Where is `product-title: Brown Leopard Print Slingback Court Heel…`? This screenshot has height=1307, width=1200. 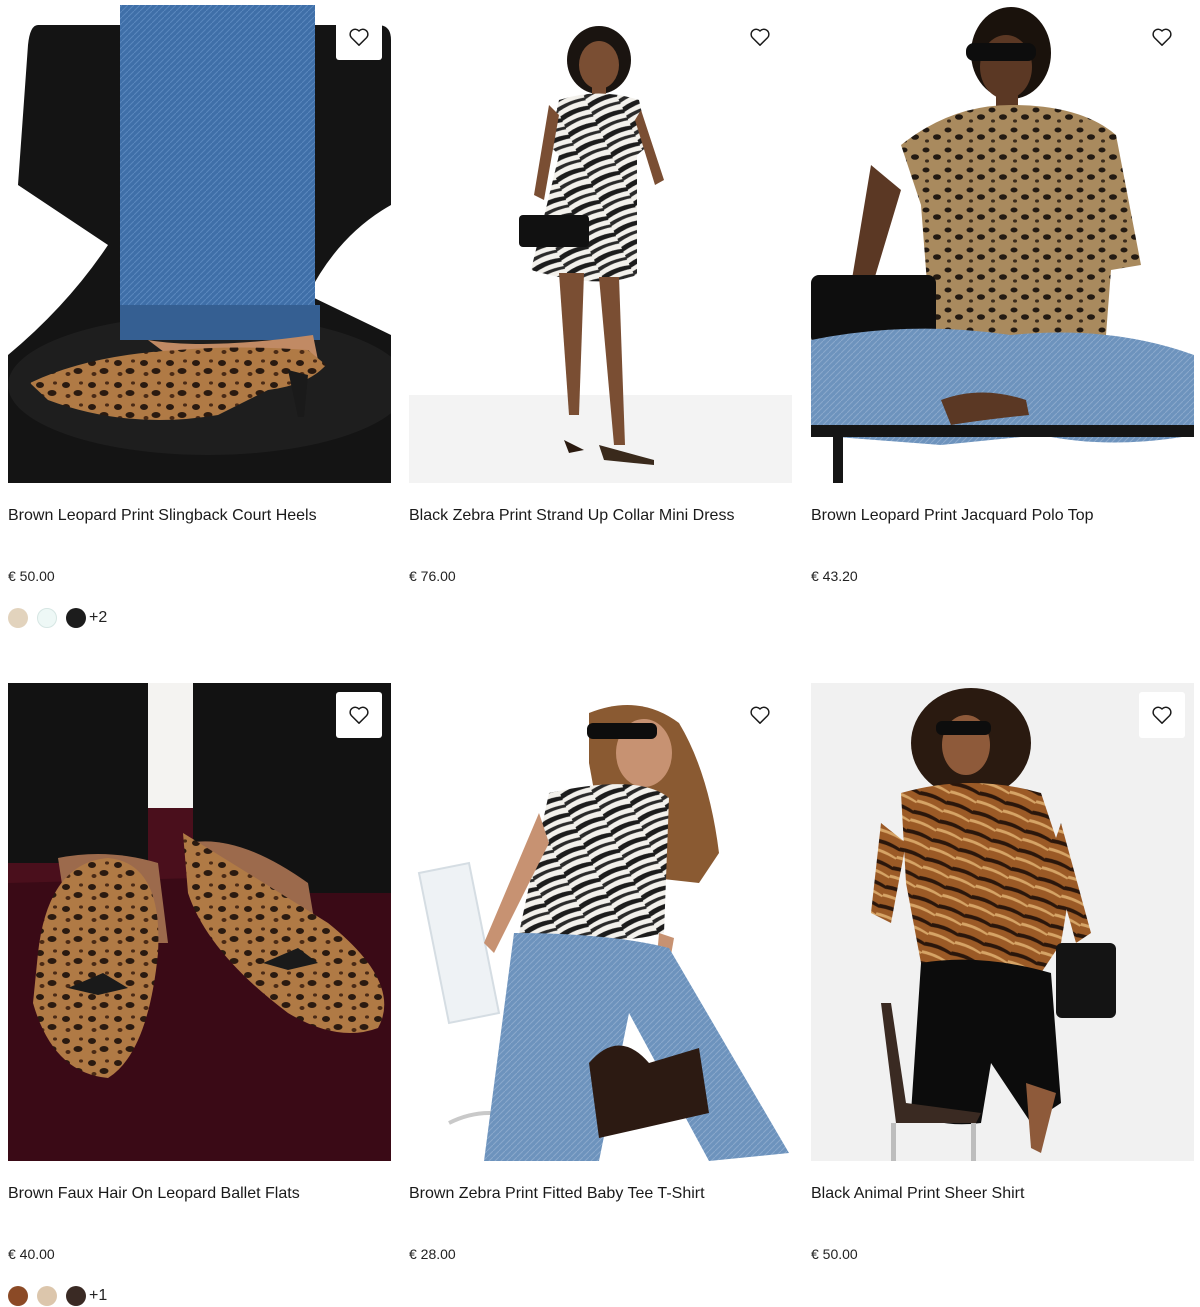
product-title: Brown Leopard Print Slingback Court Heel… is located at coordinates (199, 516).